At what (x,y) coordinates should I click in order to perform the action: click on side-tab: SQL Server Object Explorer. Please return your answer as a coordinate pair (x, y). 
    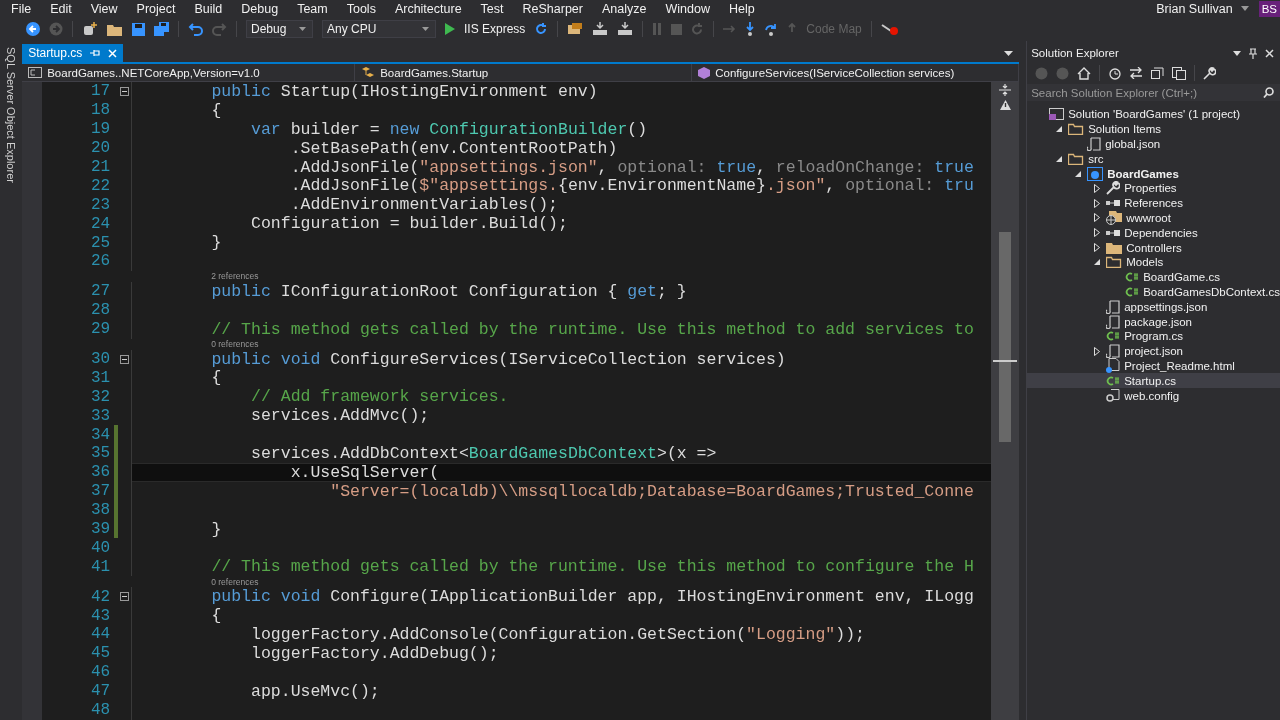
    Looking at the image, I should click on (11, 115).